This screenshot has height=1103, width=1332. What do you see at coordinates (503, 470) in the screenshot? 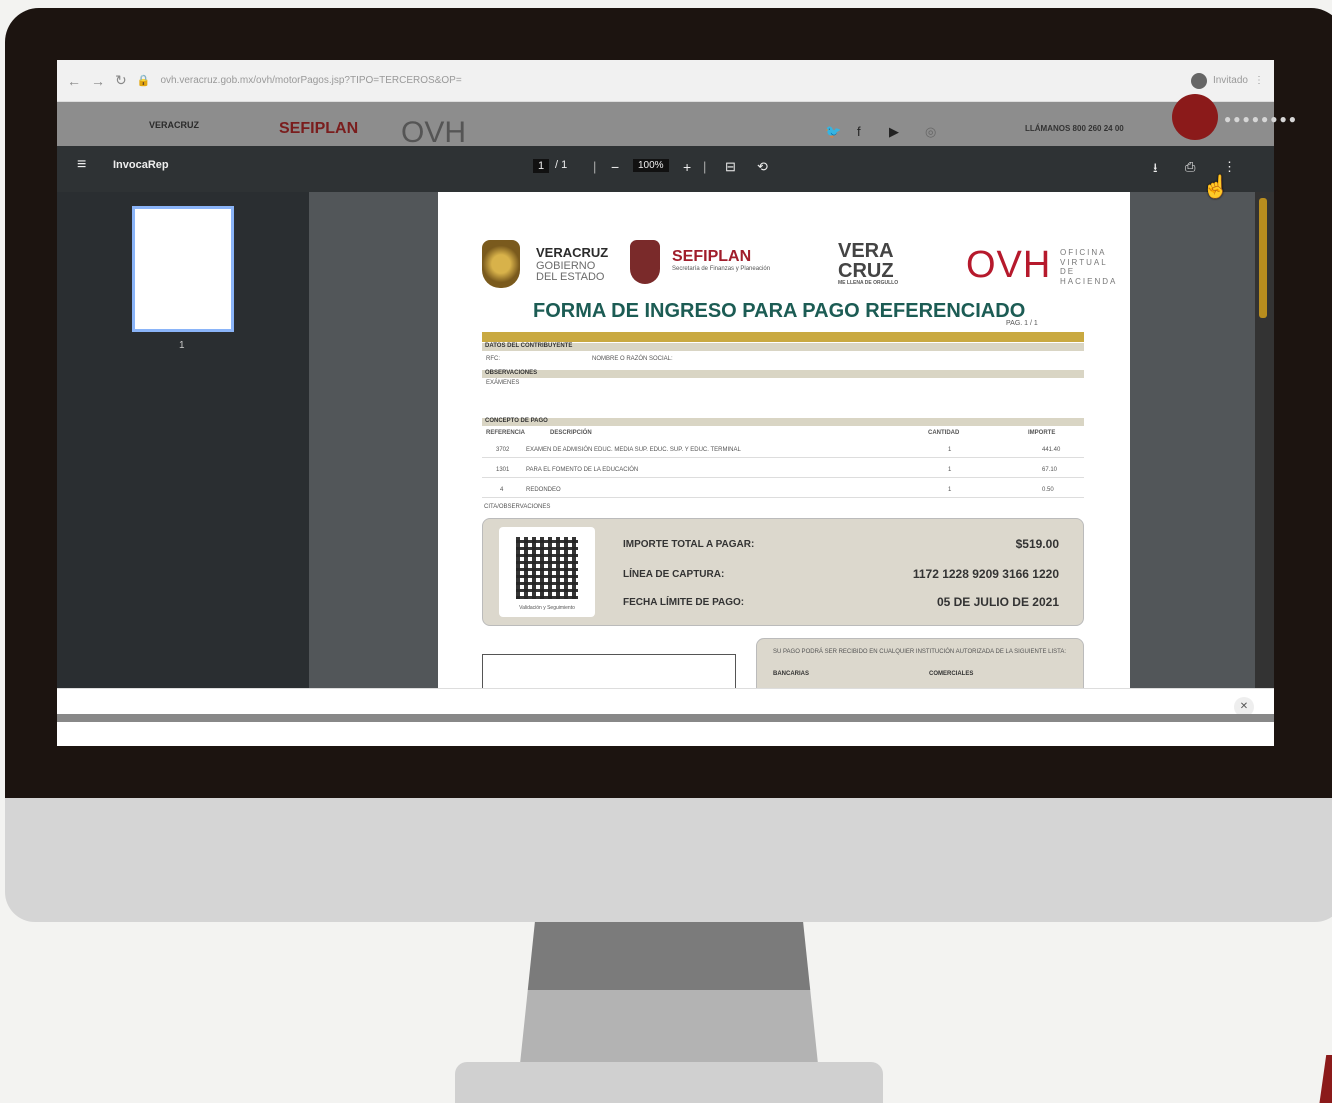
I see `row-ref: 1301` at bounding box center [503, 470].